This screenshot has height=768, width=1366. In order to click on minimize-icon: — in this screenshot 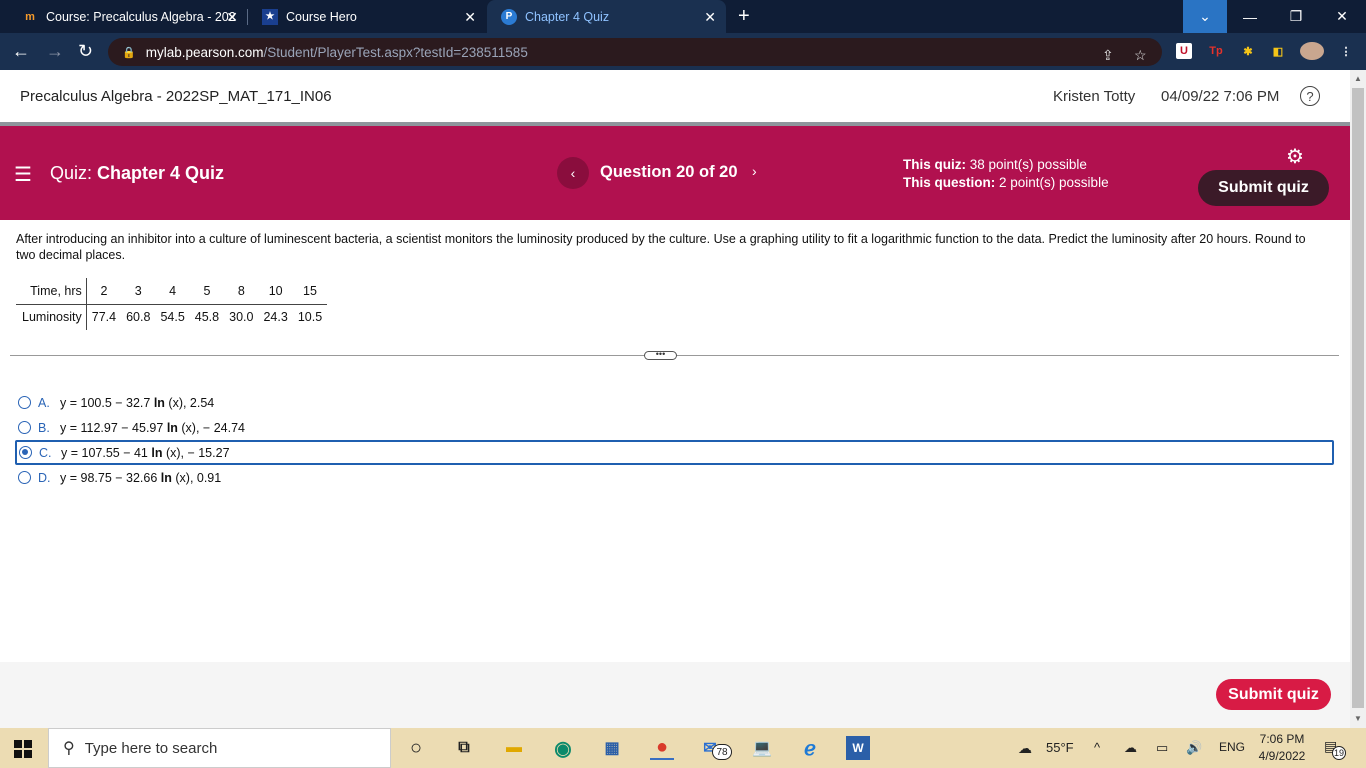, I will do `click(1250, 16)`.